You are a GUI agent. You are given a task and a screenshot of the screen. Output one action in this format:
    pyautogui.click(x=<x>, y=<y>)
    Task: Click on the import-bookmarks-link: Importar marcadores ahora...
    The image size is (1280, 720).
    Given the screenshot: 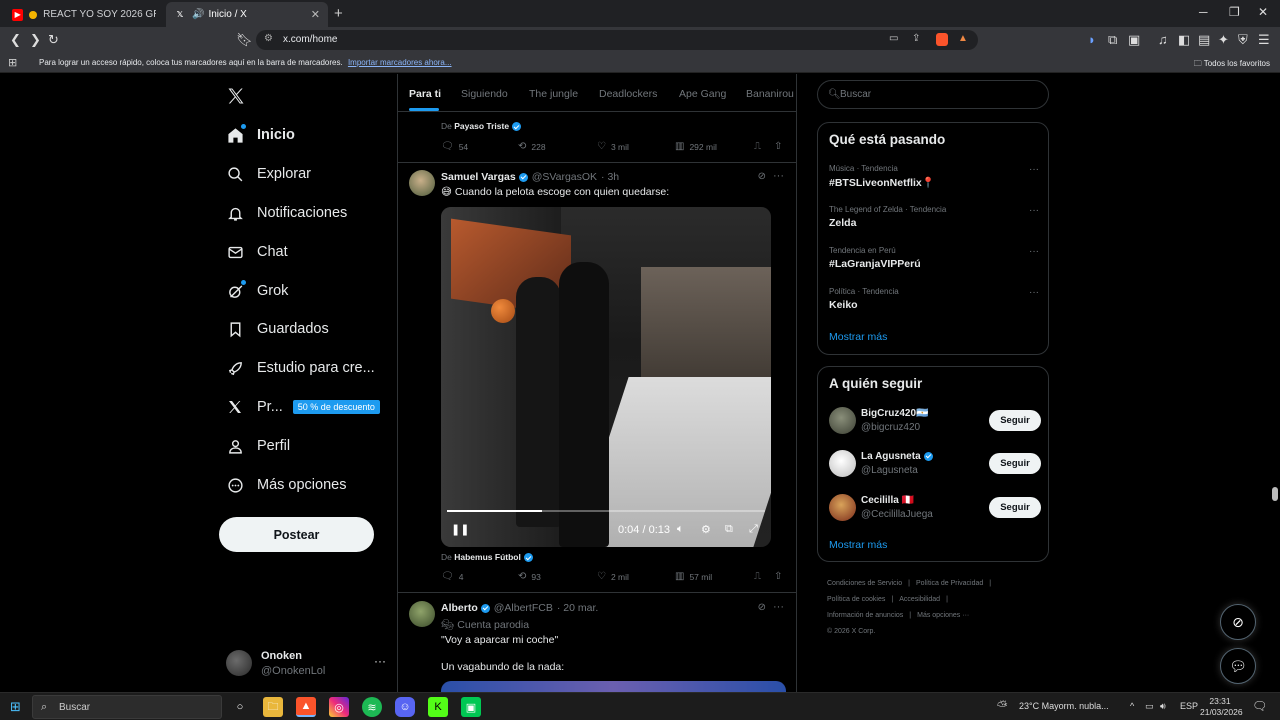 What is the action you would take?
    pyautogui.click(x=400, y=62)
    